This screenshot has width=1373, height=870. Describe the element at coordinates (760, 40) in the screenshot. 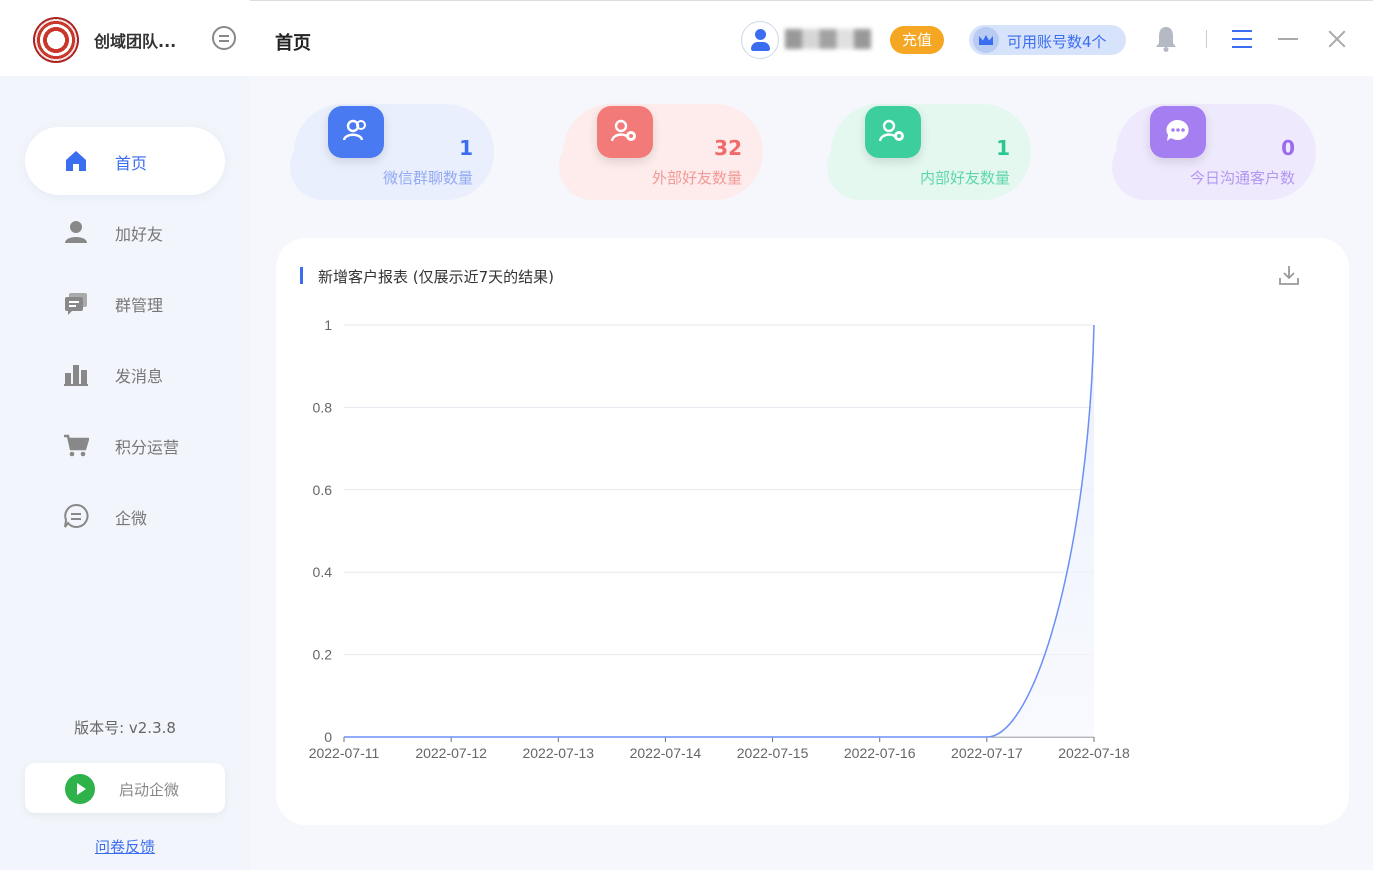

I see `avatar-icon` at that location.